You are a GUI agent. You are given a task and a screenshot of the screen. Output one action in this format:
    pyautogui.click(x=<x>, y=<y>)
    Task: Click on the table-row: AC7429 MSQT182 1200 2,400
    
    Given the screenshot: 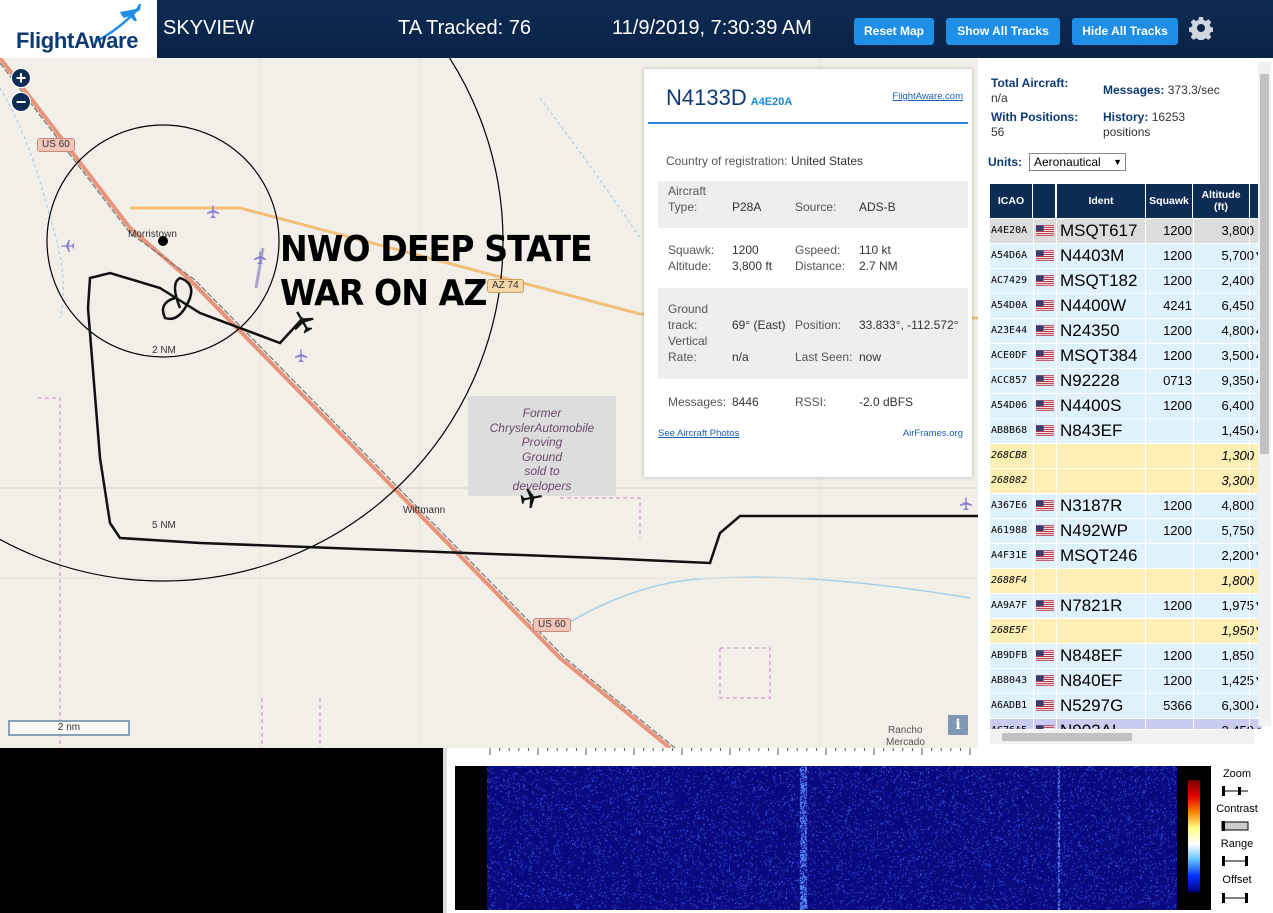 What is the action you would take?
    pyautogui.click(x=1126, y=281)
    